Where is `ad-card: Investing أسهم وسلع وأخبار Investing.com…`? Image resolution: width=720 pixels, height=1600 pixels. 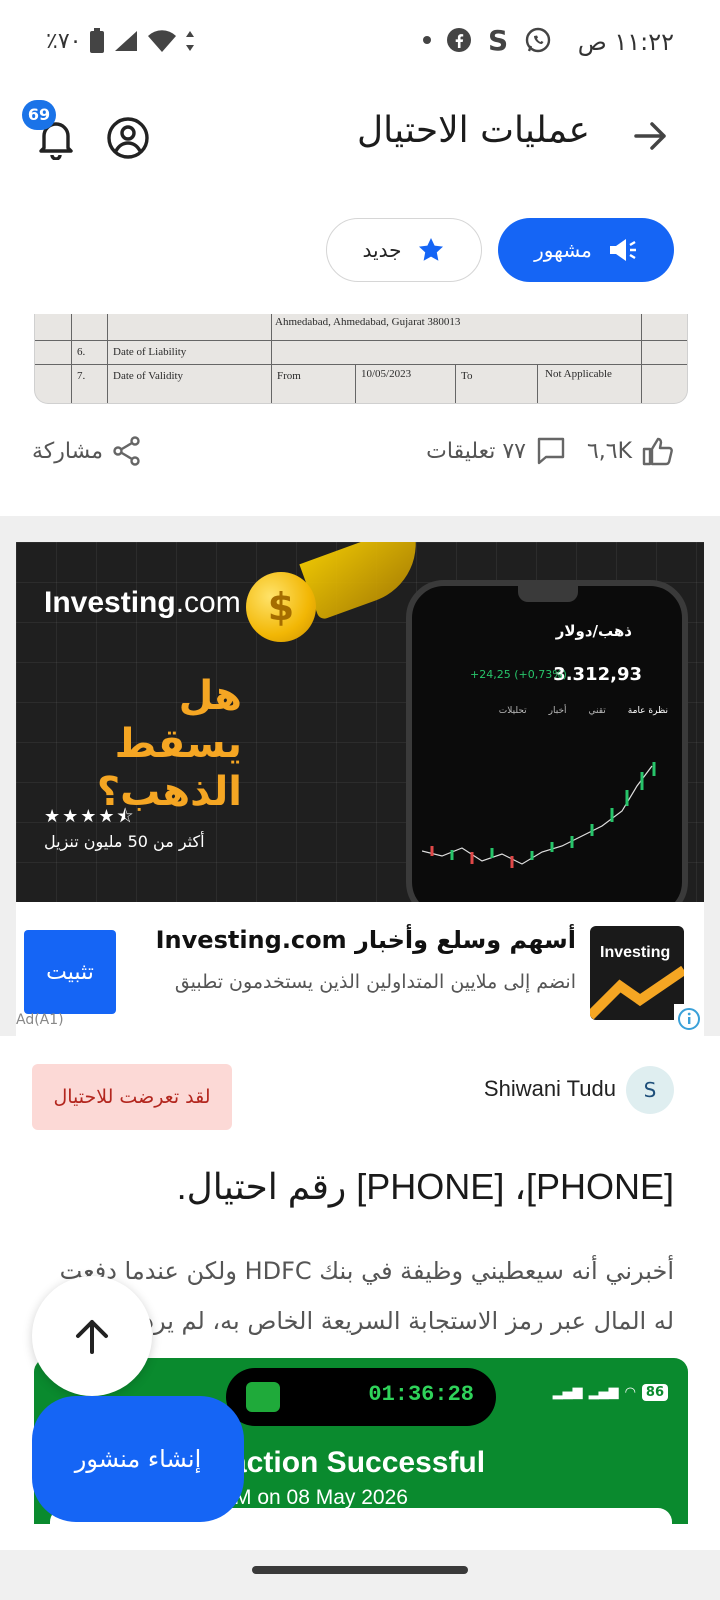
ad-card: Investing أسهم وسلع وأخبار Investing.com… is located at coordinates (360, 969).